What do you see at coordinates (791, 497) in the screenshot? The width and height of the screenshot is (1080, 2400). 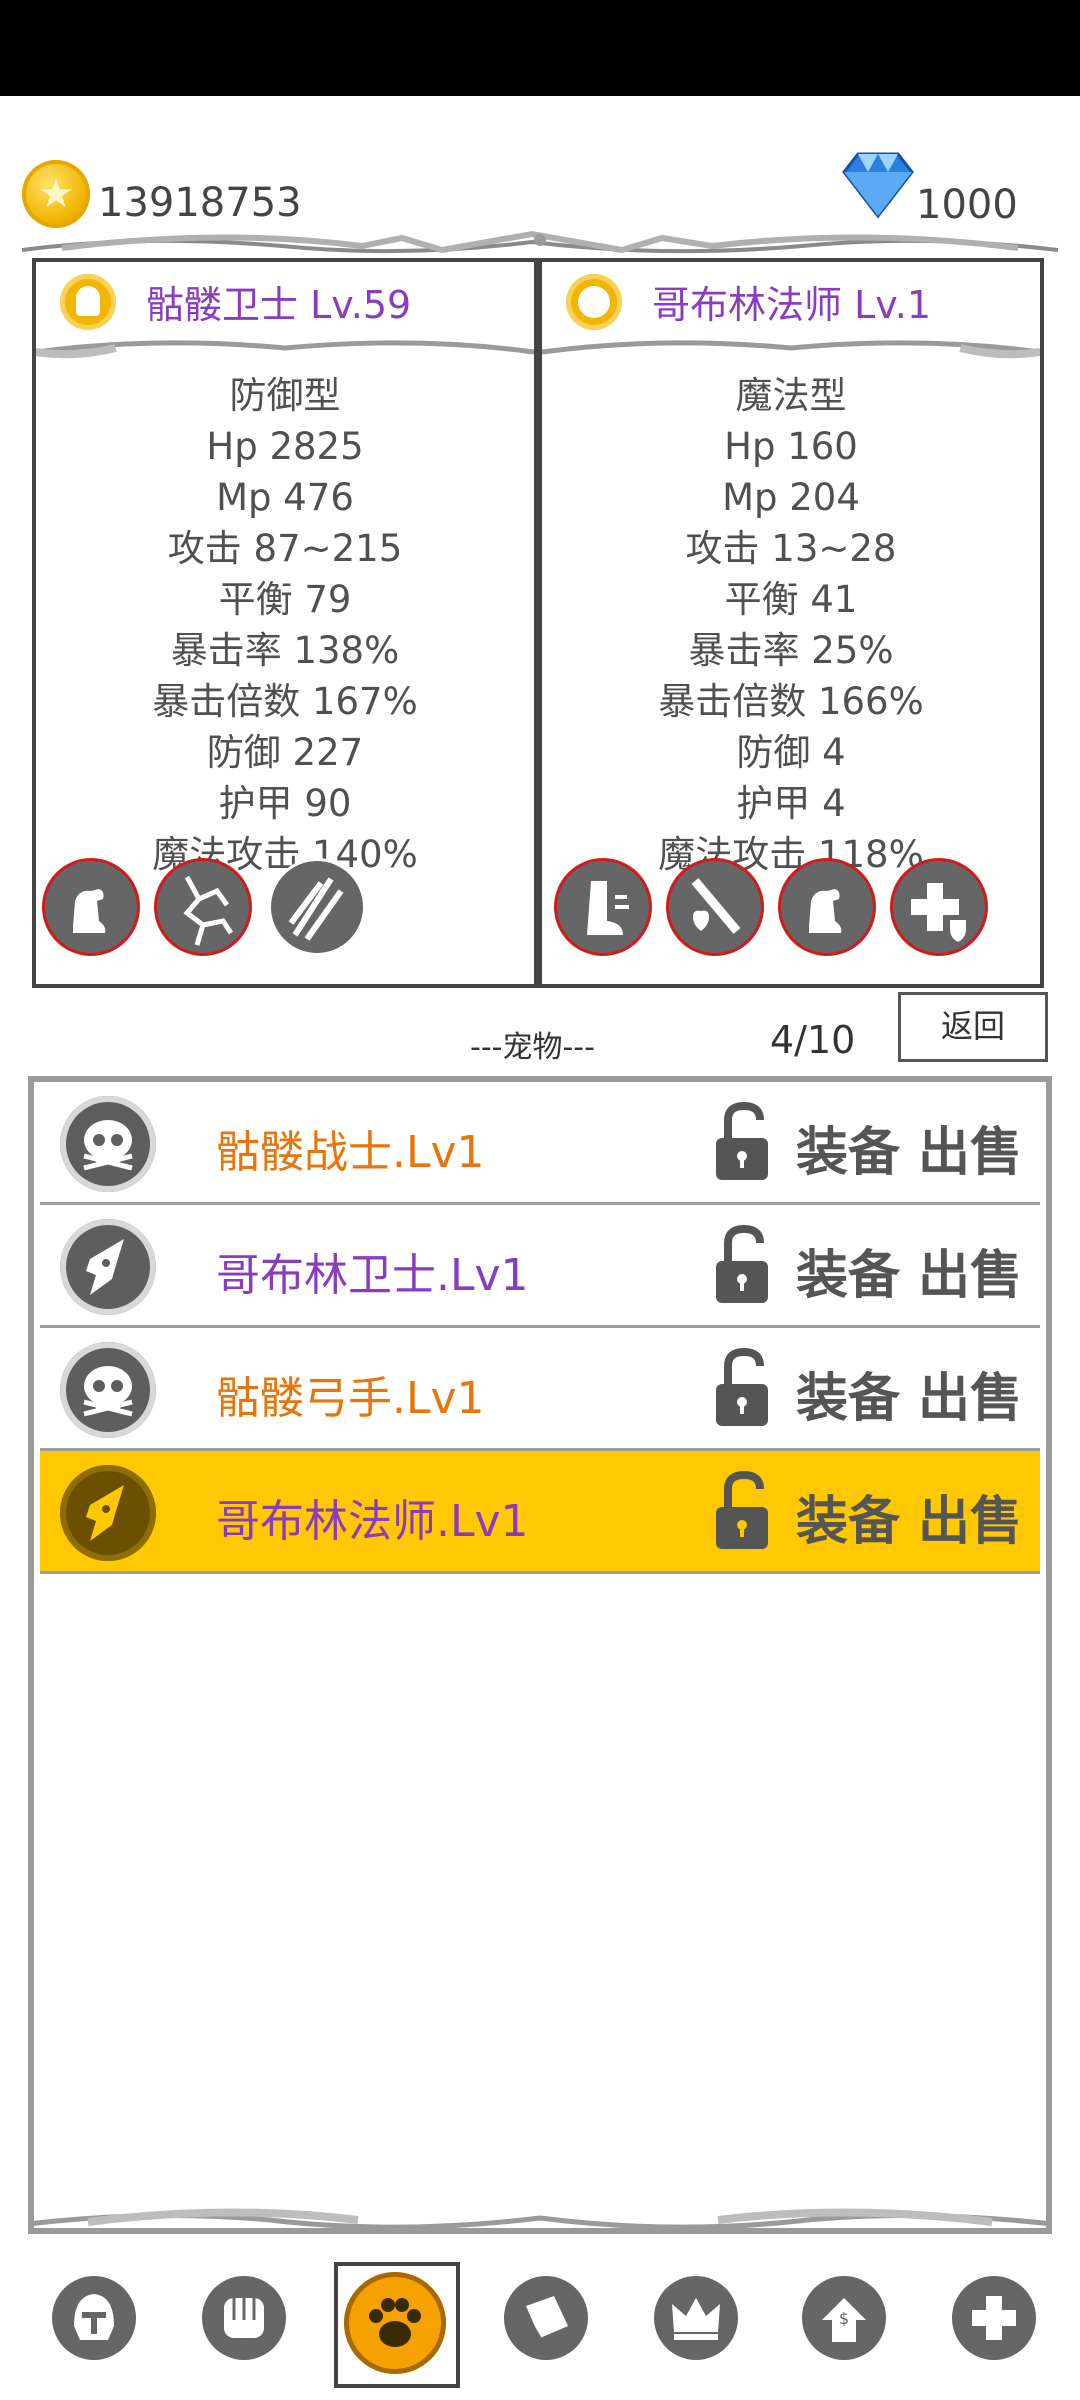 I see `stat-mp: Mp 204` at bounding box center [791, 497].